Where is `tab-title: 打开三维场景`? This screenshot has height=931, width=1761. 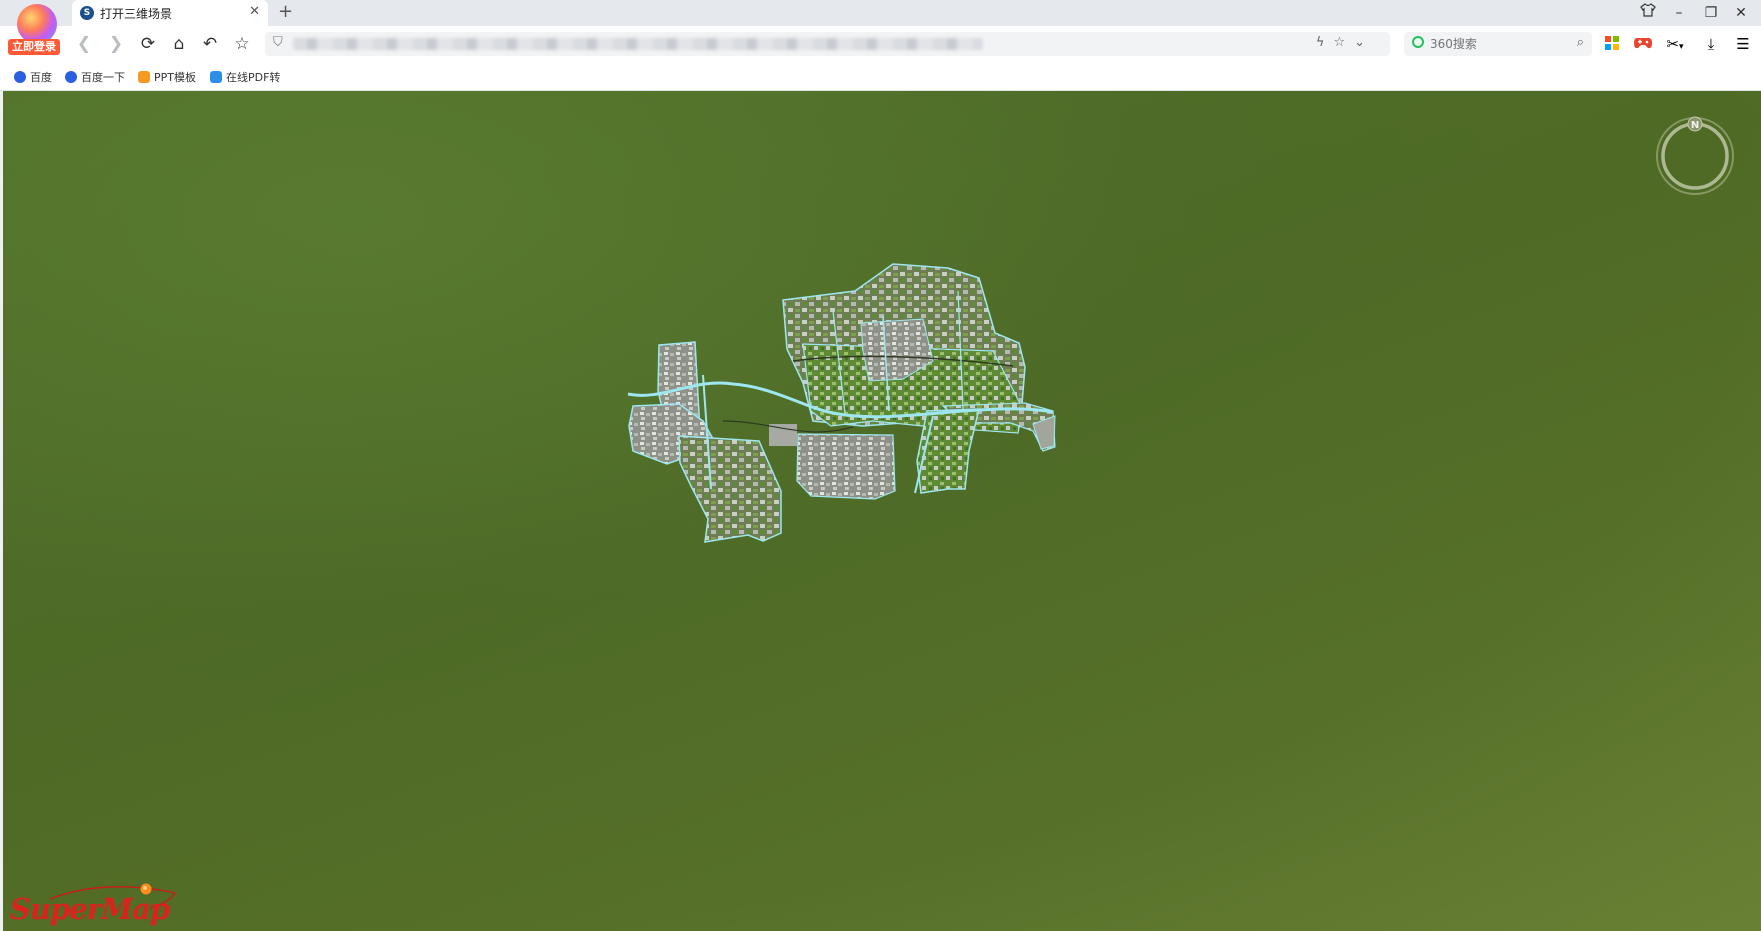 tab-title: 打开三维场景 is located at coordinates (136, 14).